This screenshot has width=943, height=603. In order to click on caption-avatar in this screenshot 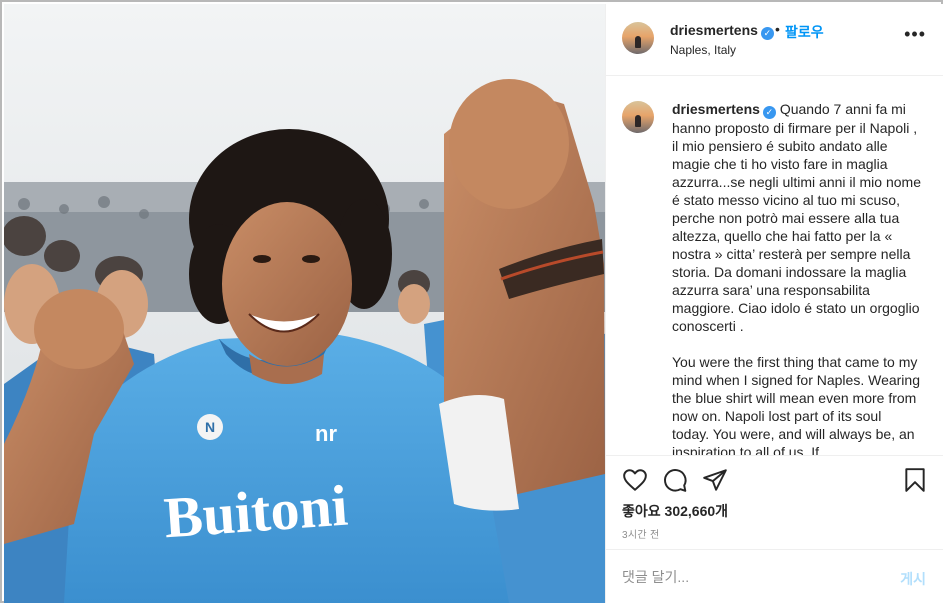, I will do `click(638, 117)`.